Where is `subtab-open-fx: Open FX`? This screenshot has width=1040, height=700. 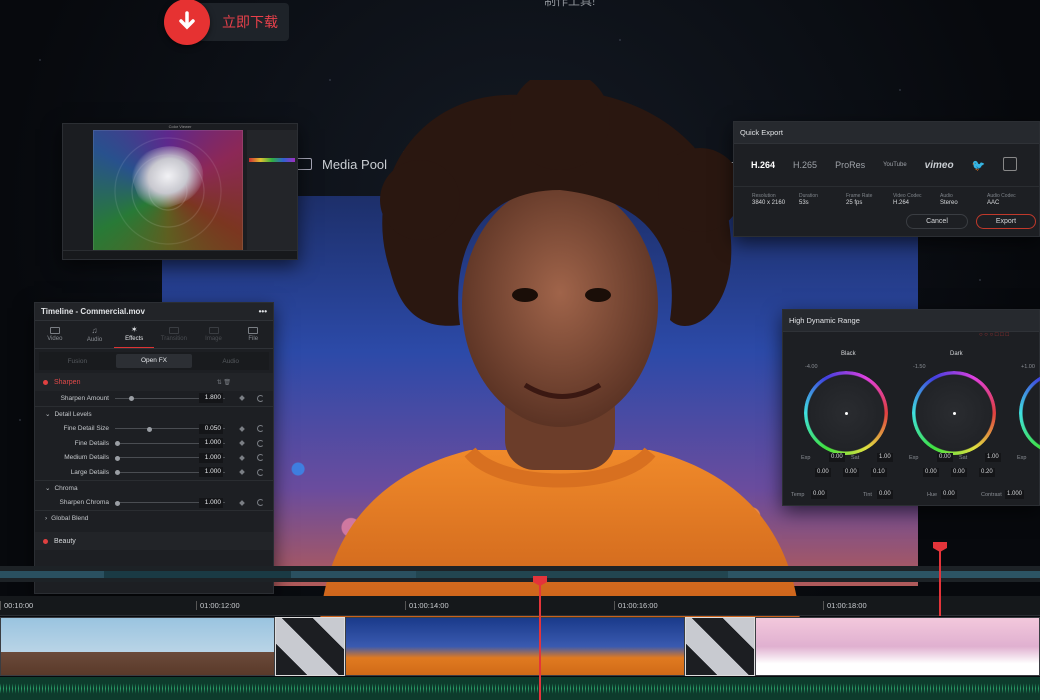
subtab-open-fx: Open FX is located at coordinates (154, 361).